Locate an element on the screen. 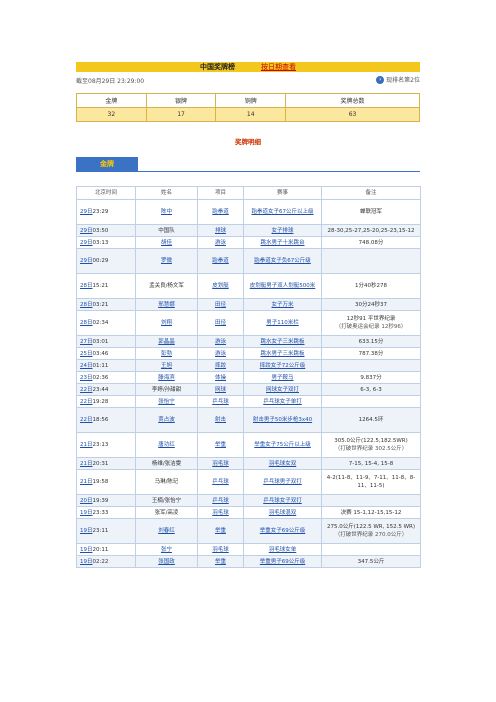 This screenshot has width=496, height=702. athlete-link: 刘春红 is located at coordinates (166, 531).